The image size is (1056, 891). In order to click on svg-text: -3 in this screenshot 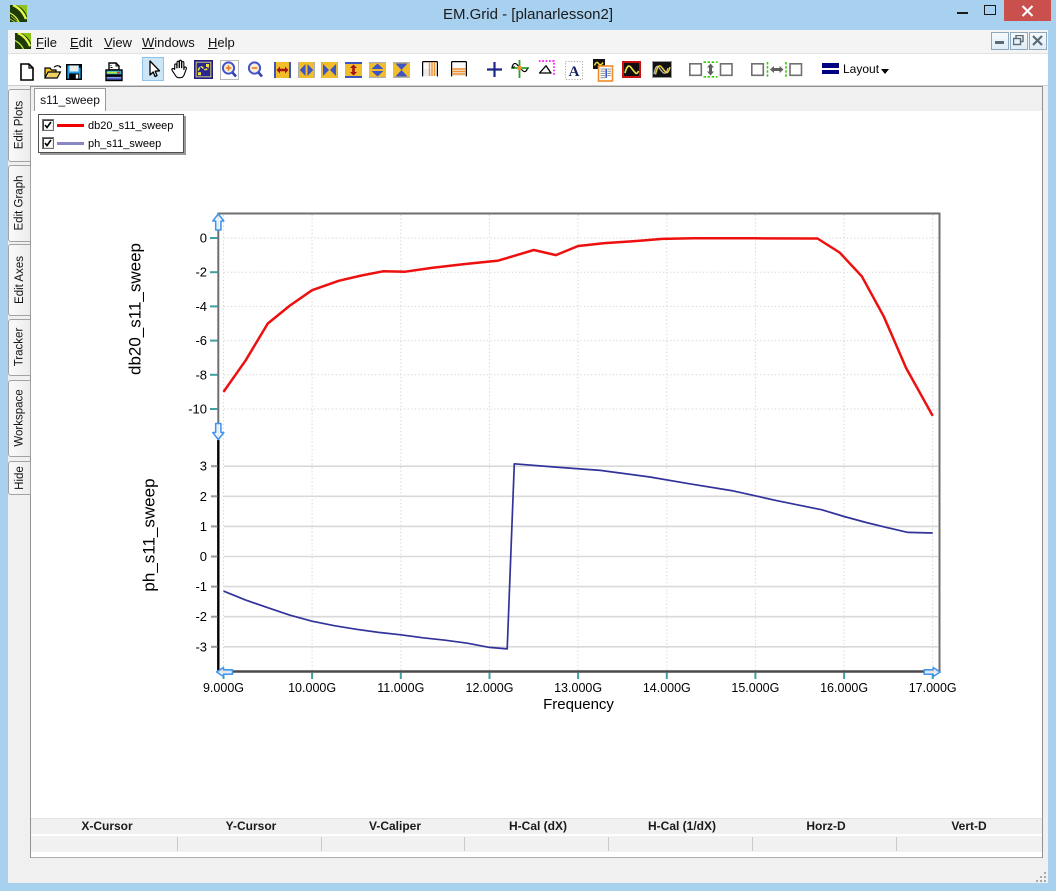, I will do `click(201, 646)`.